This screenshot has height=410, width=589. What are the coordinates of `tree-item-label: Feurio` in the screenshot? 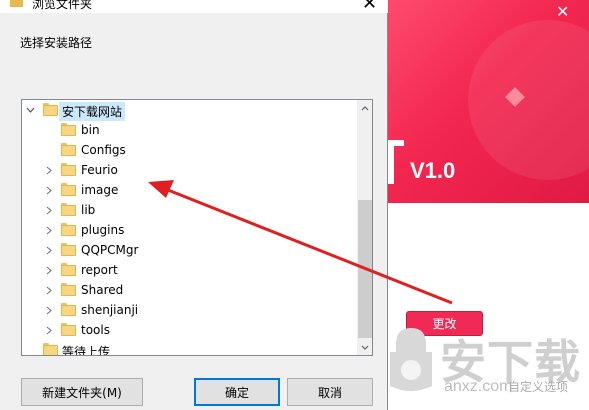 It's located at (99, 170).